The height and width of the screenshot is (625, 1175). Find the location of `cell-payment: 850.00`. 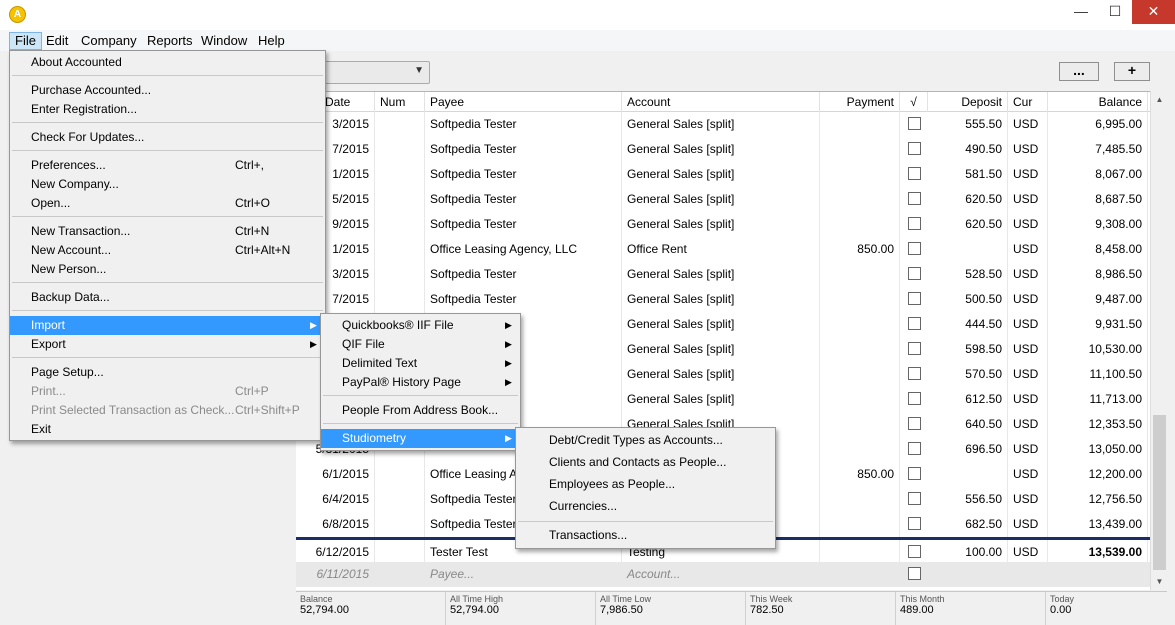

cell-payment: 850.00 is located at coordinates (860, 249).